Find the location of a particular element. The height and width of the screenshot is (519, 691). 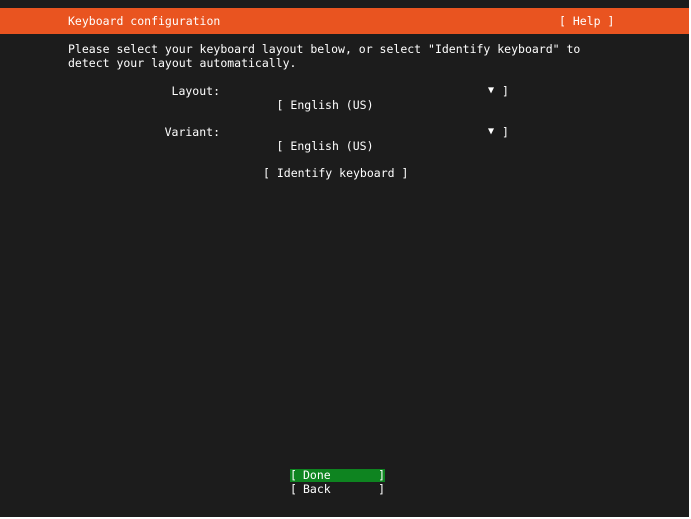

done-label: Done is located at coordinates (317, 475).